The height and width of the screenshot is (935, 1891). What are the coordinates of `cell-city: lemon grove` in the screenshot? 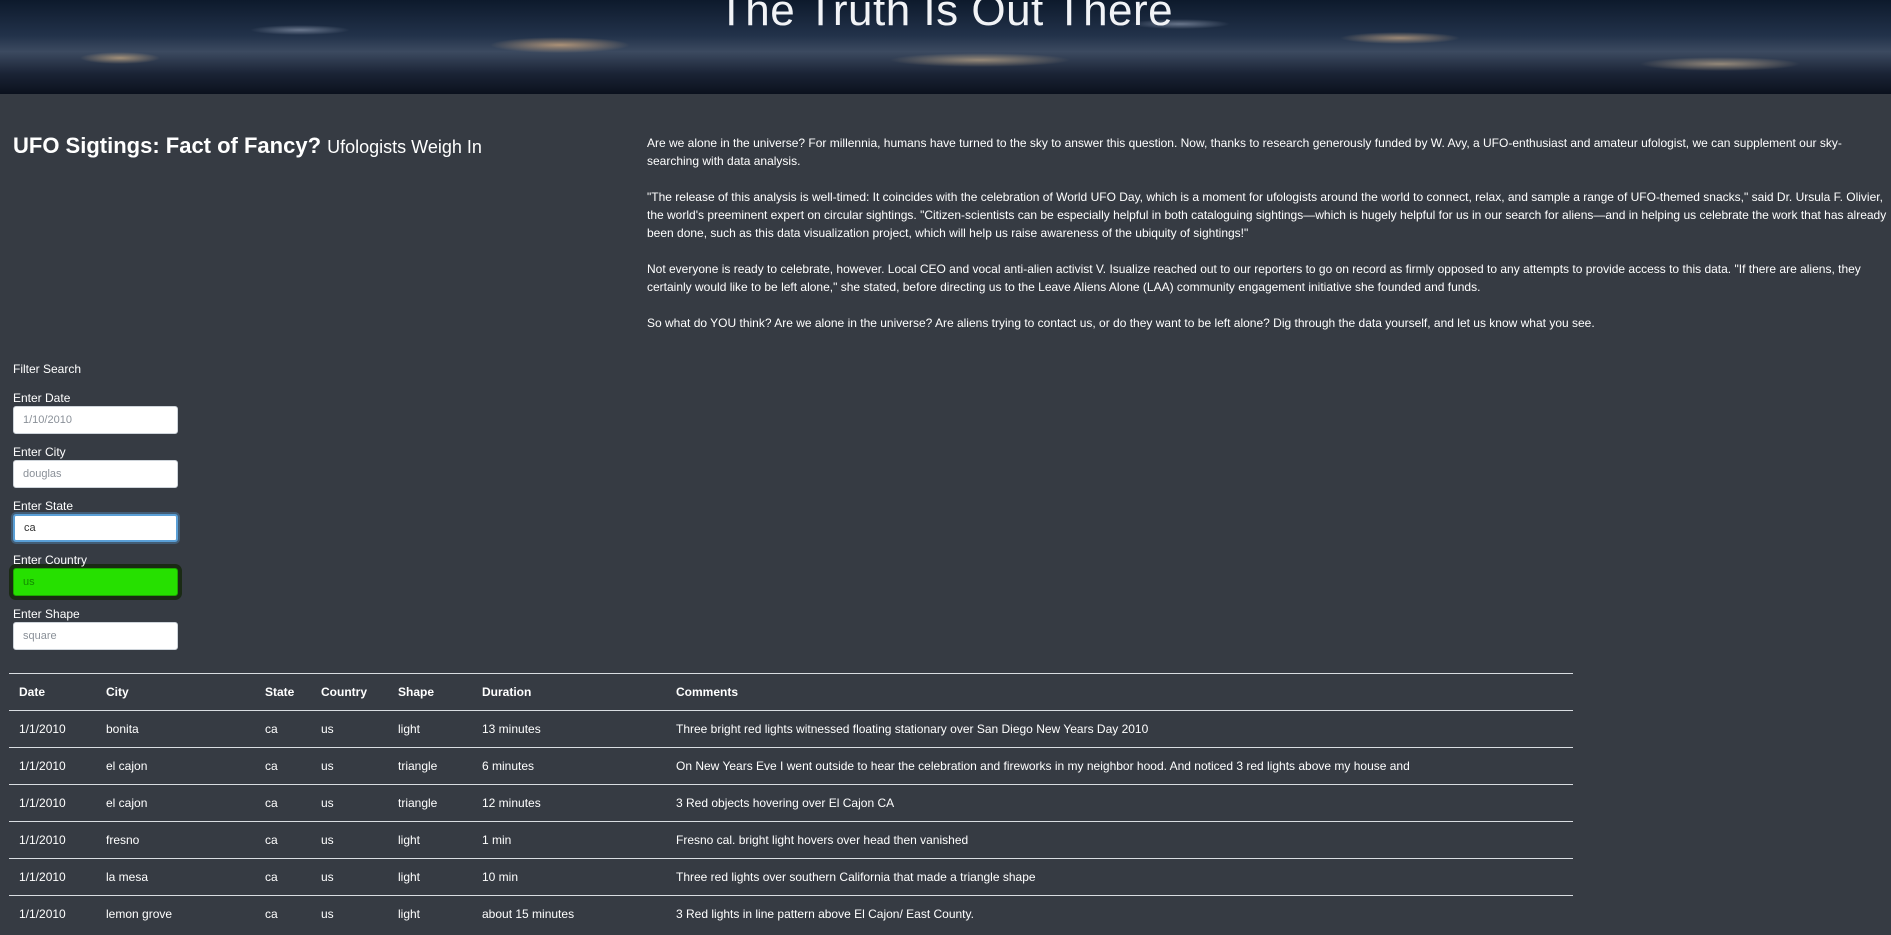 It's located at (175, 913).